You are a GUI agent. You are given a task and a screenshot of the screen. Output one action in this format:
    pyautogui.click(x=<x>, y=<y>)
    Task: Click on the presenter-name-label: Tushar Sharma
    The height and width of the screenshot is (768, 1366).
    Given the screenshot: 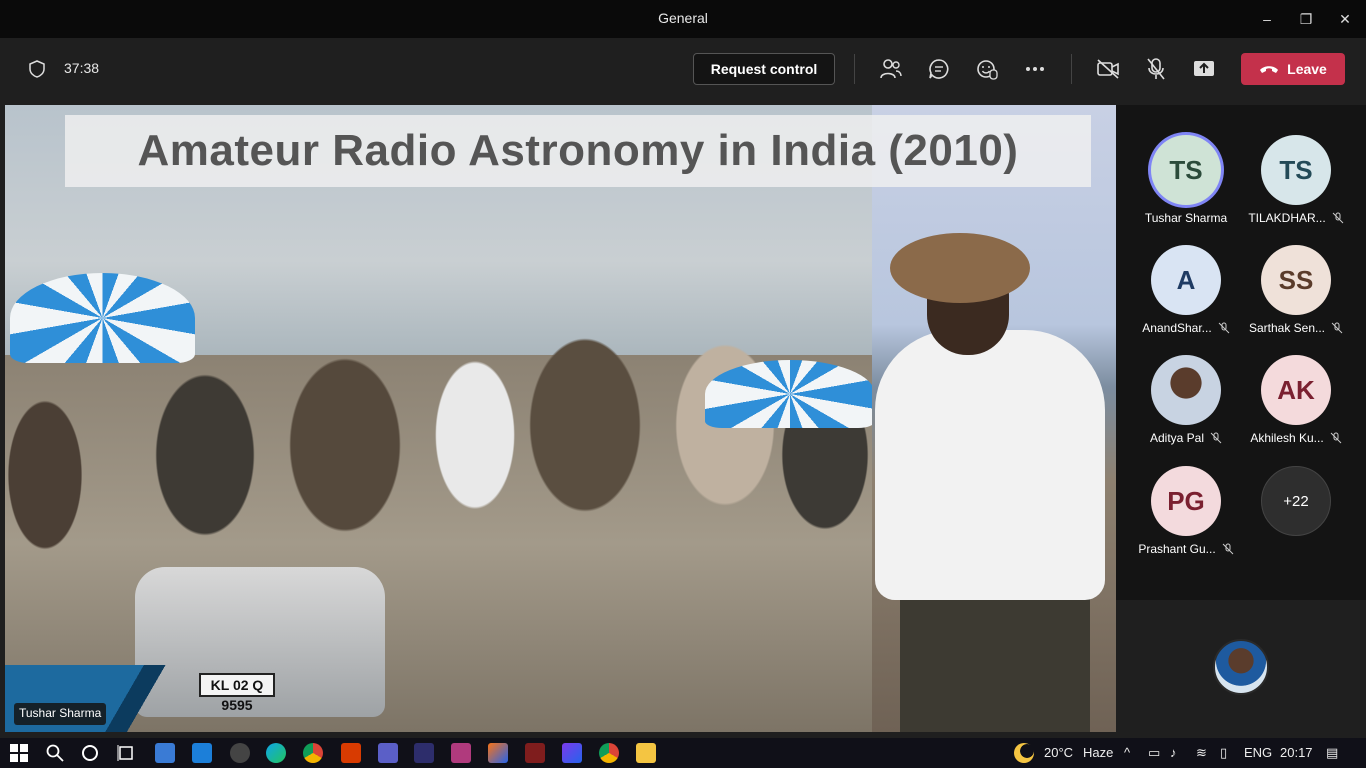 What is the action you would take?
    pyautogui.click(x=60, y=714)
    